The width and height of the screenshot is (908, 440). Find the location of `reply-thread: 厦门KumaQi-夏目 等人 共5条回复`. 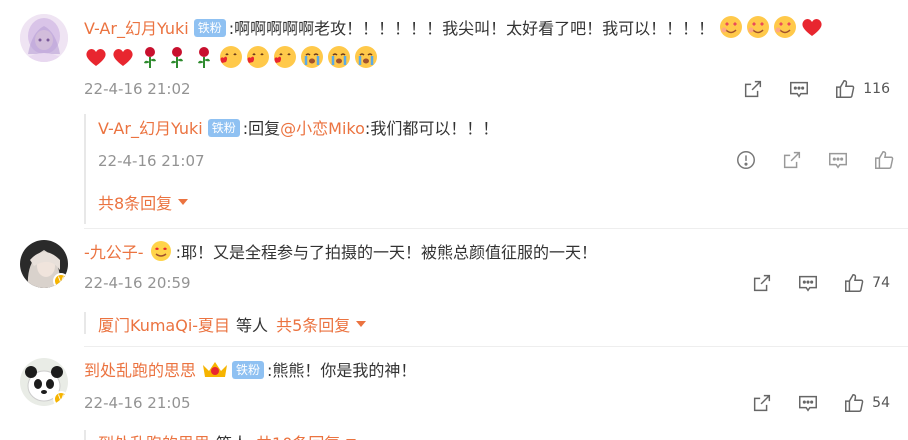

reply-thread: 厦门KumaQi-夏目 等人 共5条回复 is located at coordinates (489, 324).